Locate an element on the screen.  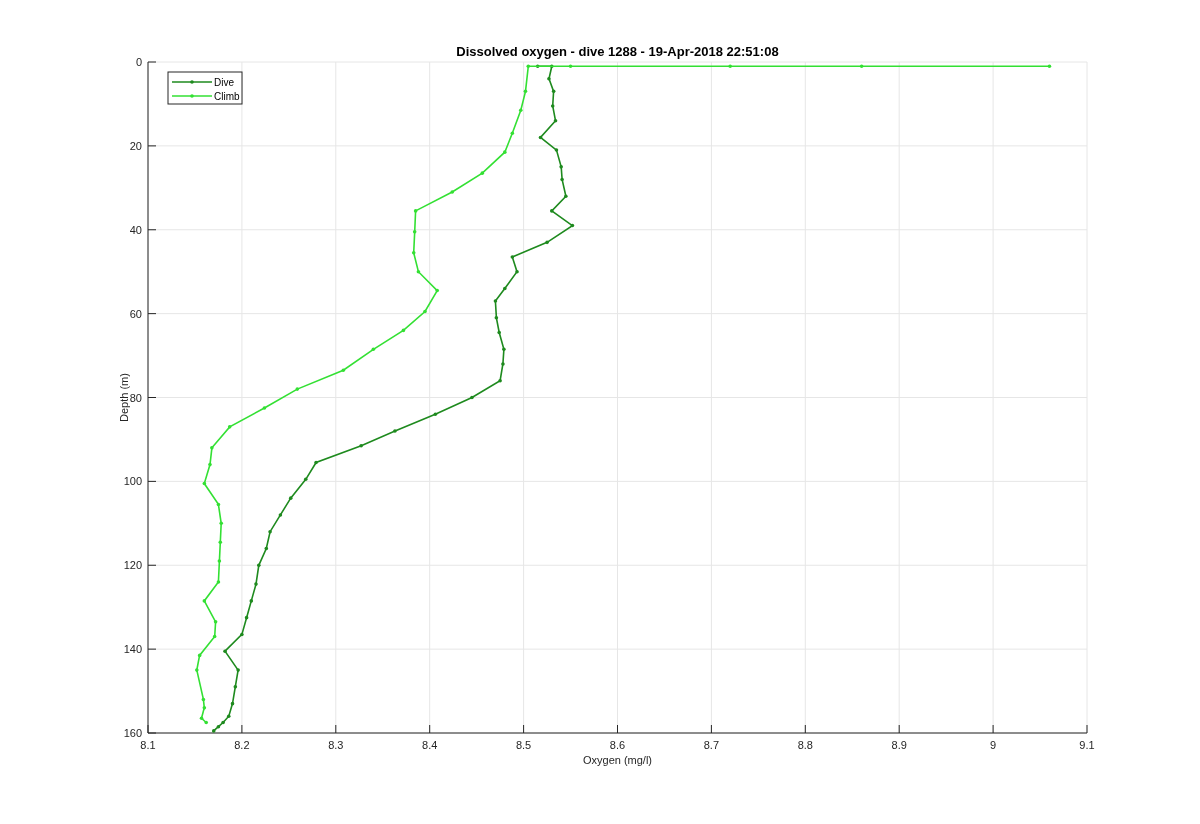
y-tick-label: 80 is located at coordinates (135, 397).